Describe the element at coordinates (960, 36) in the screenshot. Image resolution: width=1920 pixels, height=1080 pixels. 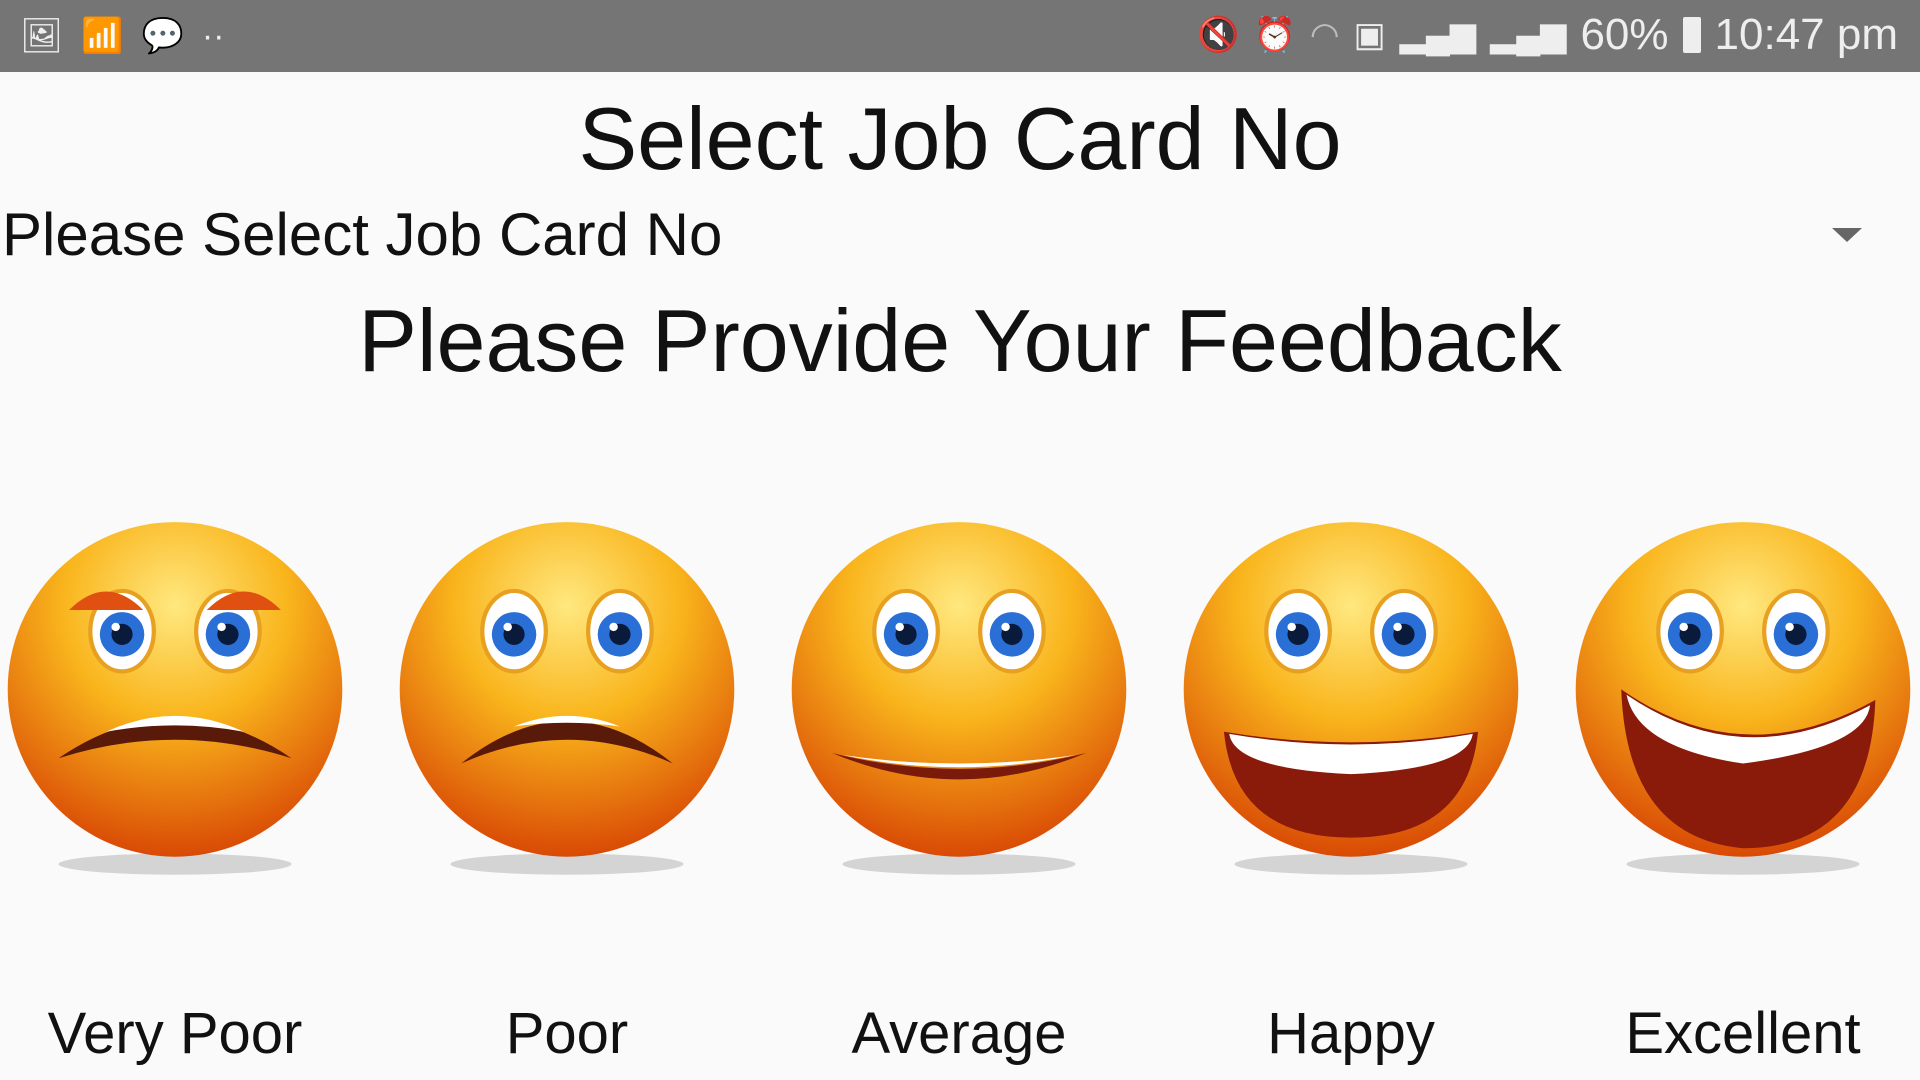
I see `status-bar: 🖼 📶 💬 ·· 🔇 ⏰ ◠ ▣ ▂▄▆ ▂▄▆ 60% 10:47 pm` at that location.